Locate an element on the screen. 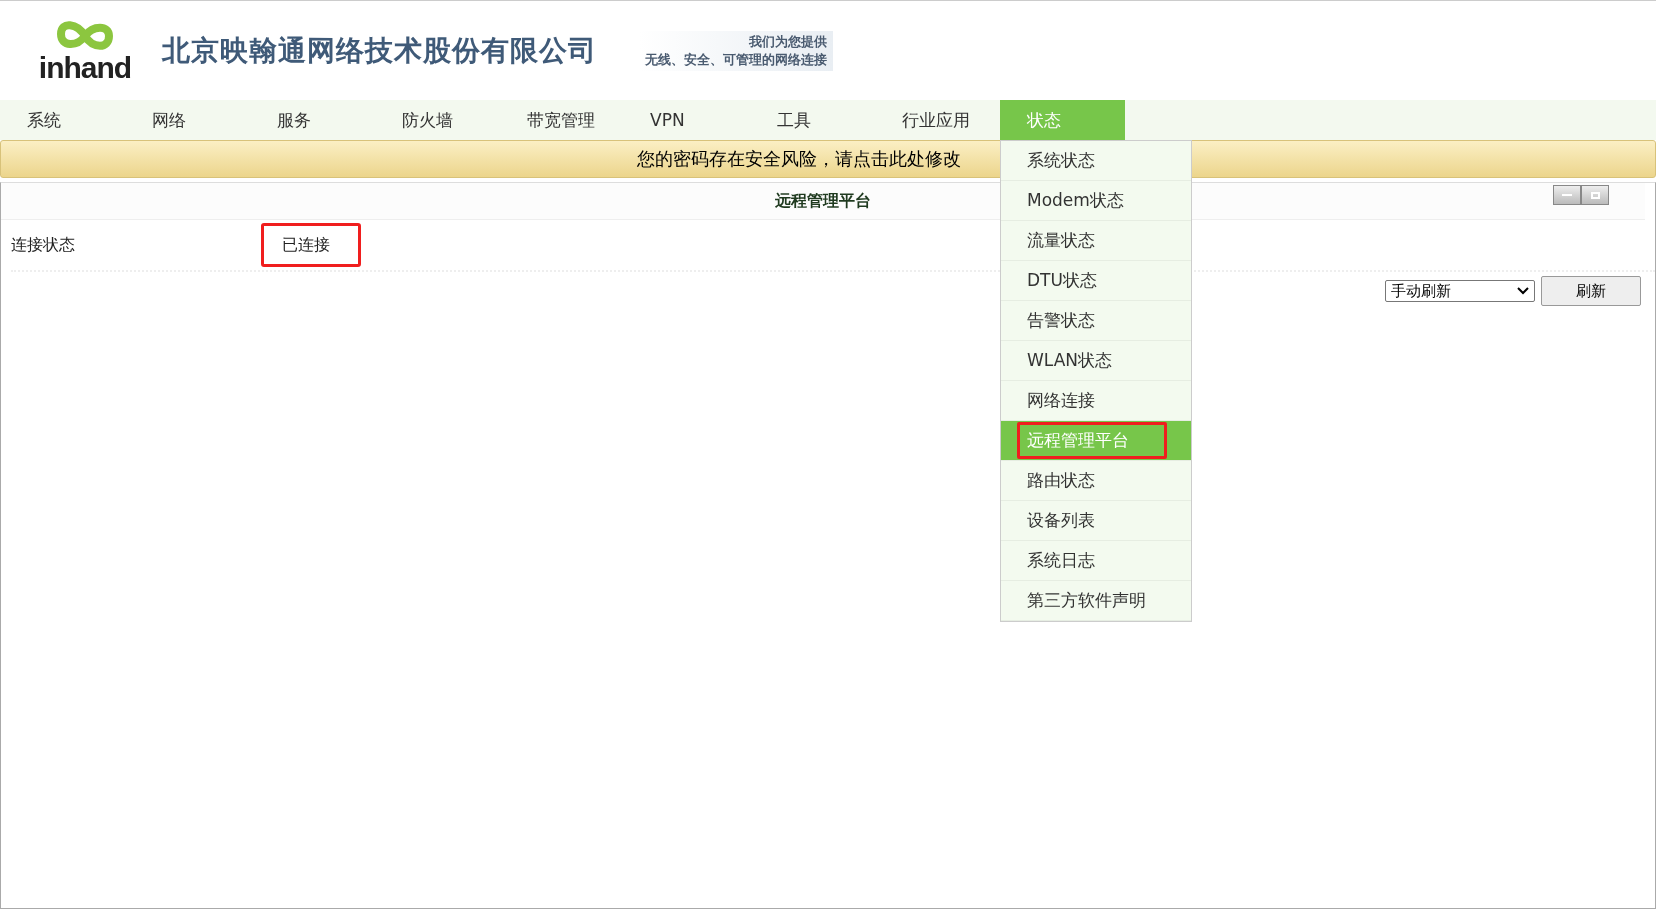 Image resolution: width=1656 pixels, height=922 pixels. menu-item: Modem状态 is located at coordinates (1096, 201).